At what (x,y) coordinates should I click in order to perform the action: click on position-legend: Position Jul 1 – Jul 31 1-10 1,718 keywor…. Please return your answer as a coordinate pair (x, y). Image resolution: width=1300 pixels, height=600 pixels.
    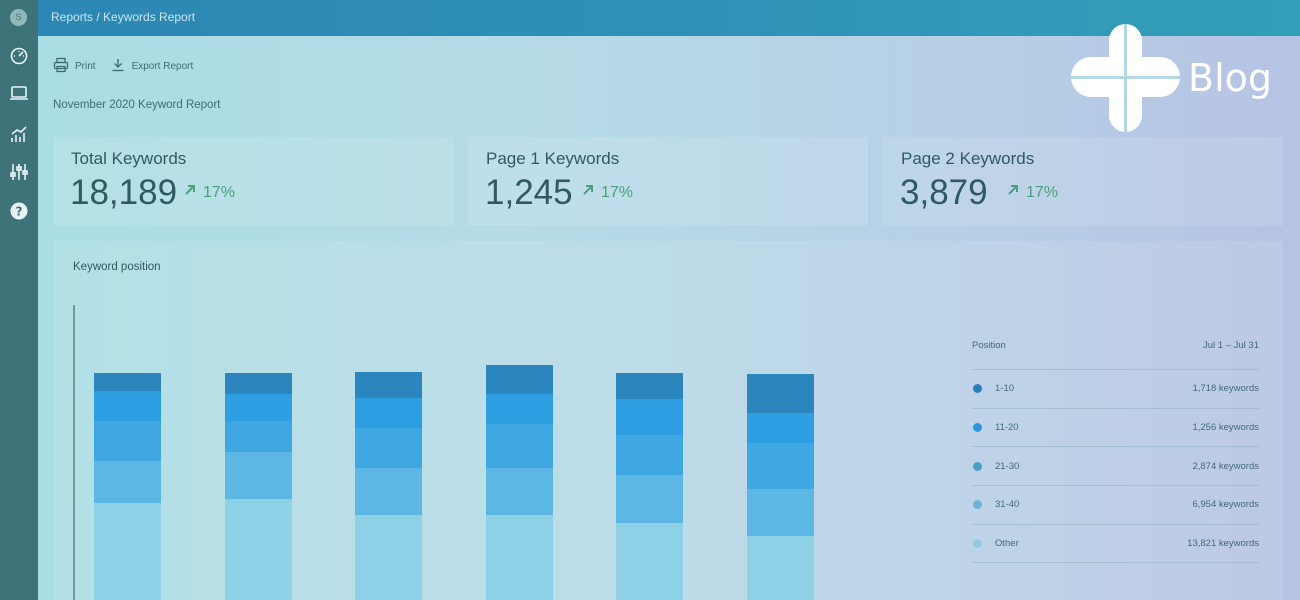
    Looking at the image, I should click on (1115, 452).